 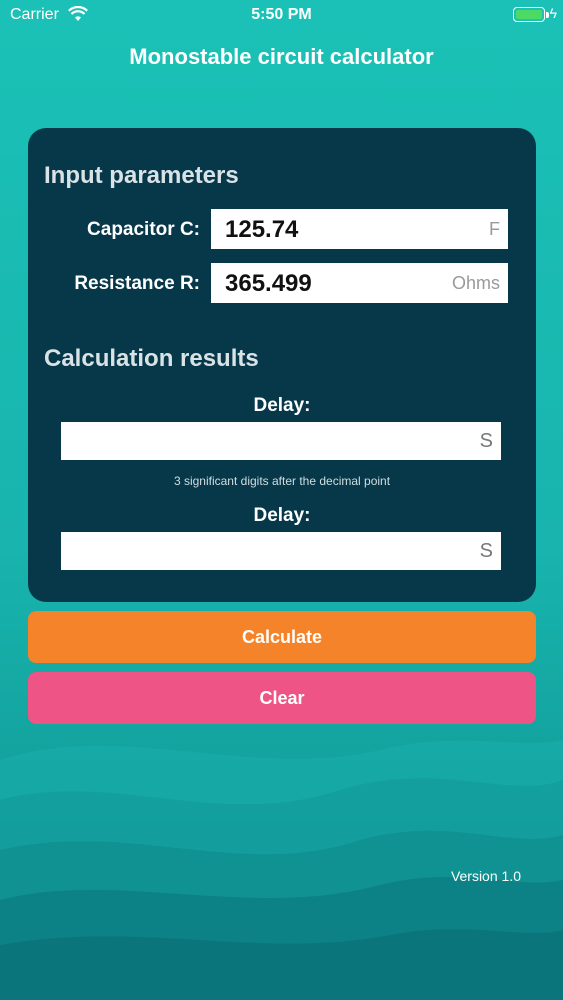 What do you see at coordinates (282, 637) in the screenshot?
I see `calculate-button: Calculate` at bounding box center [282, 637].